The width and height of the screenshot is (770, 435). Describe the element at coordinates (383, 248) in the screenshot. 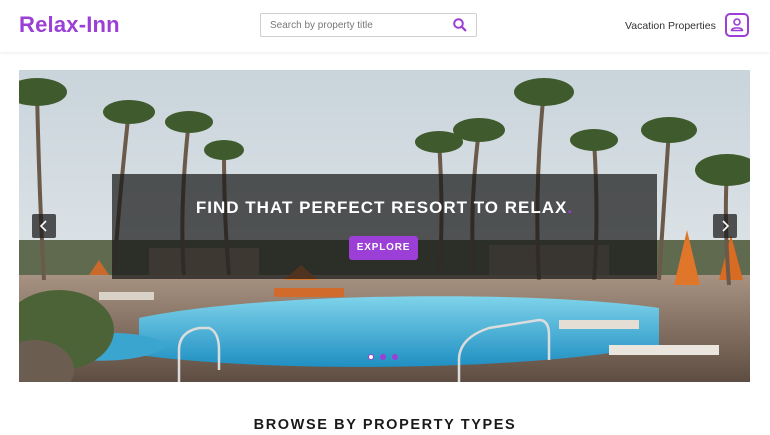

I see `explore-button: EXPLORE` at that location.